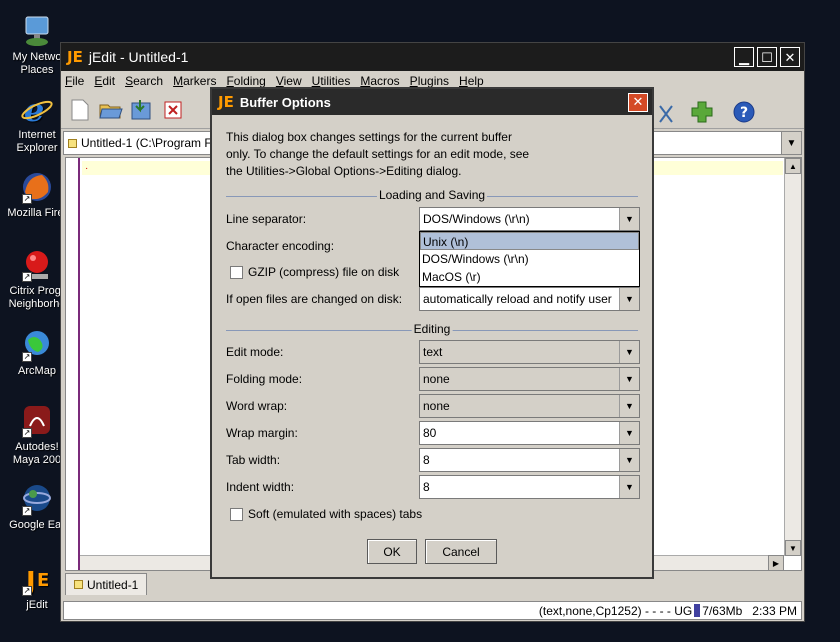 This screenshot has width=840, height=642. Describe the element at coordinates (264, 379) in the screenshot. I see `folding-mode-label: Folding mode:` at that location.